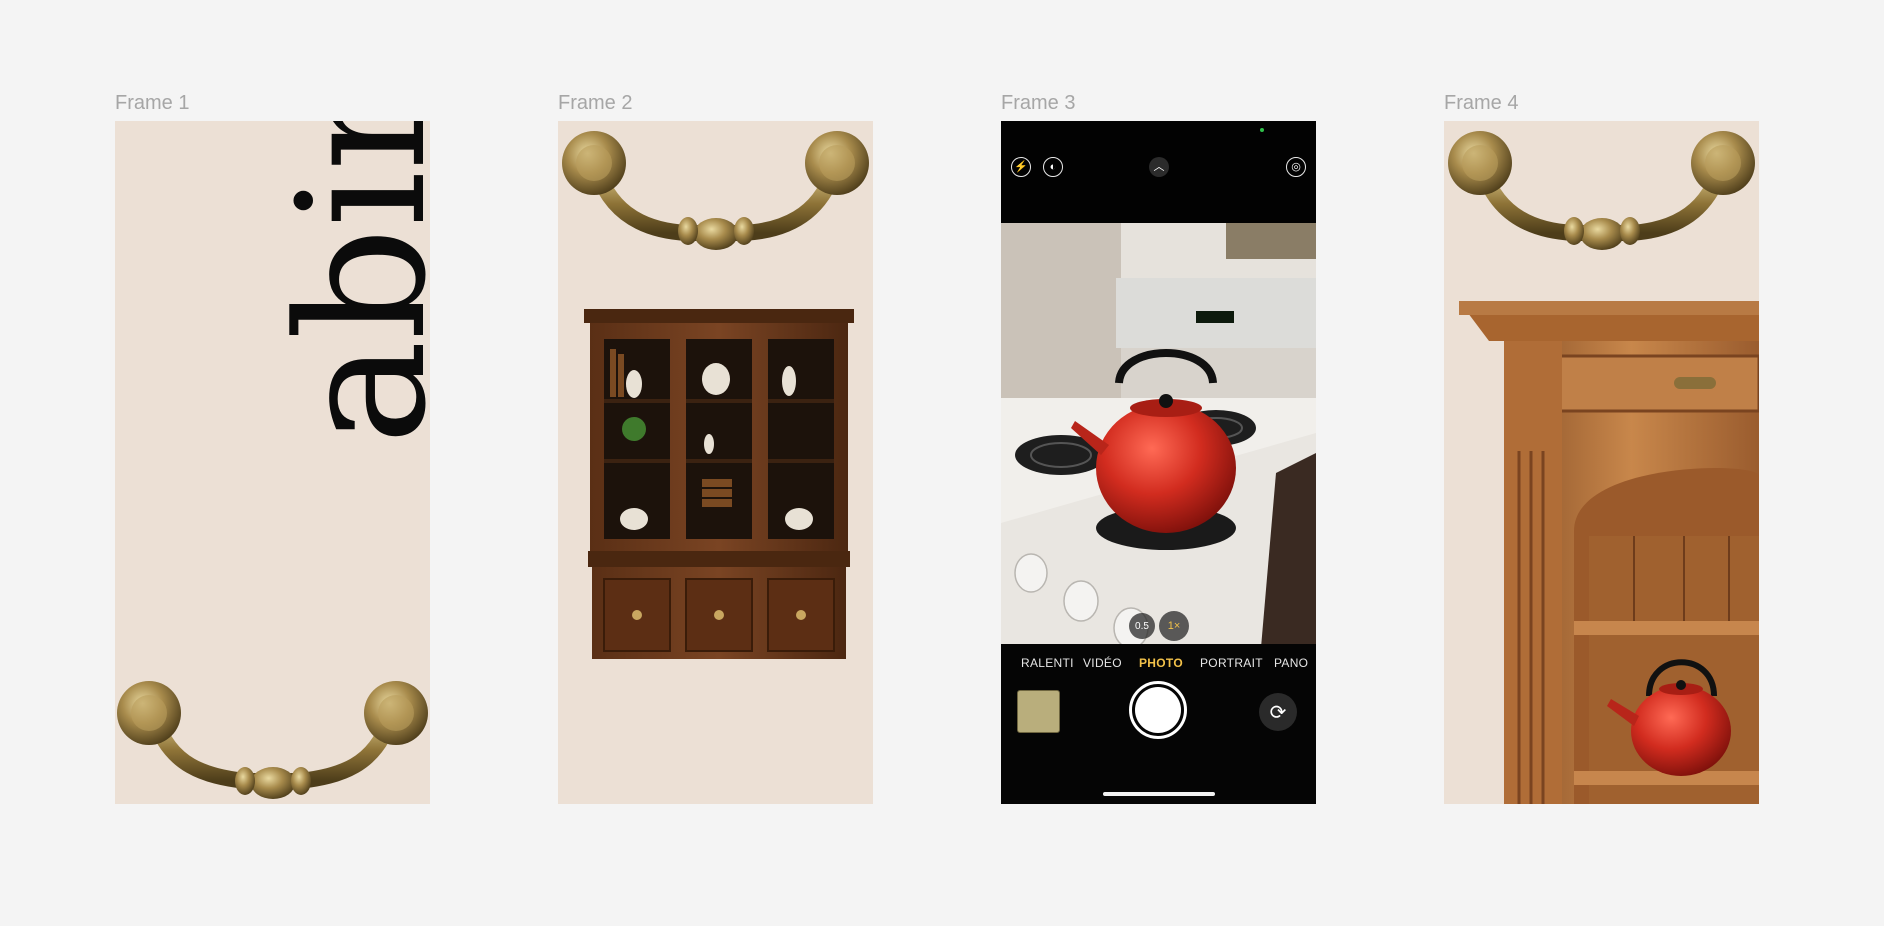 This screenshot has width=1884, height=926. Describe the element at coordinates (1047, 663) in the screenshot. I see `mode-ralenti: RALENTI` at that location.